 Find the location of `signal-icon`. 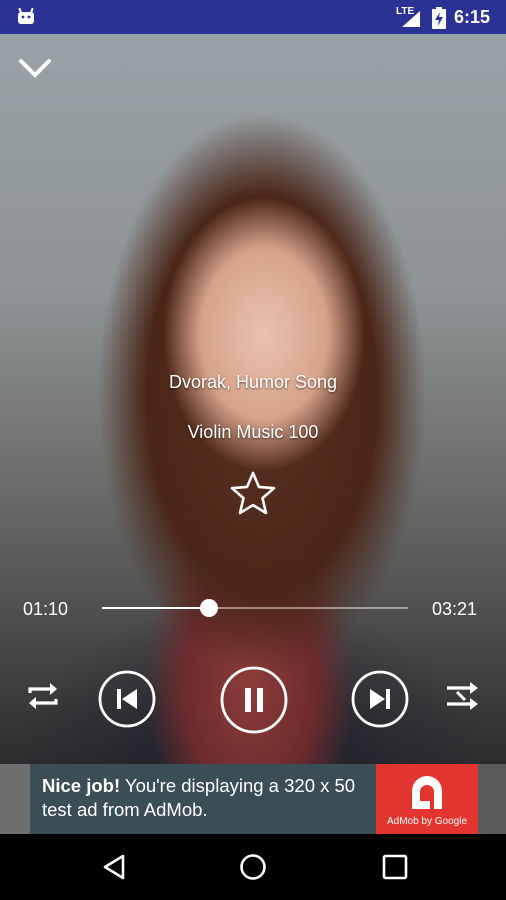

signal-icon is located at coordinates (411, 21).